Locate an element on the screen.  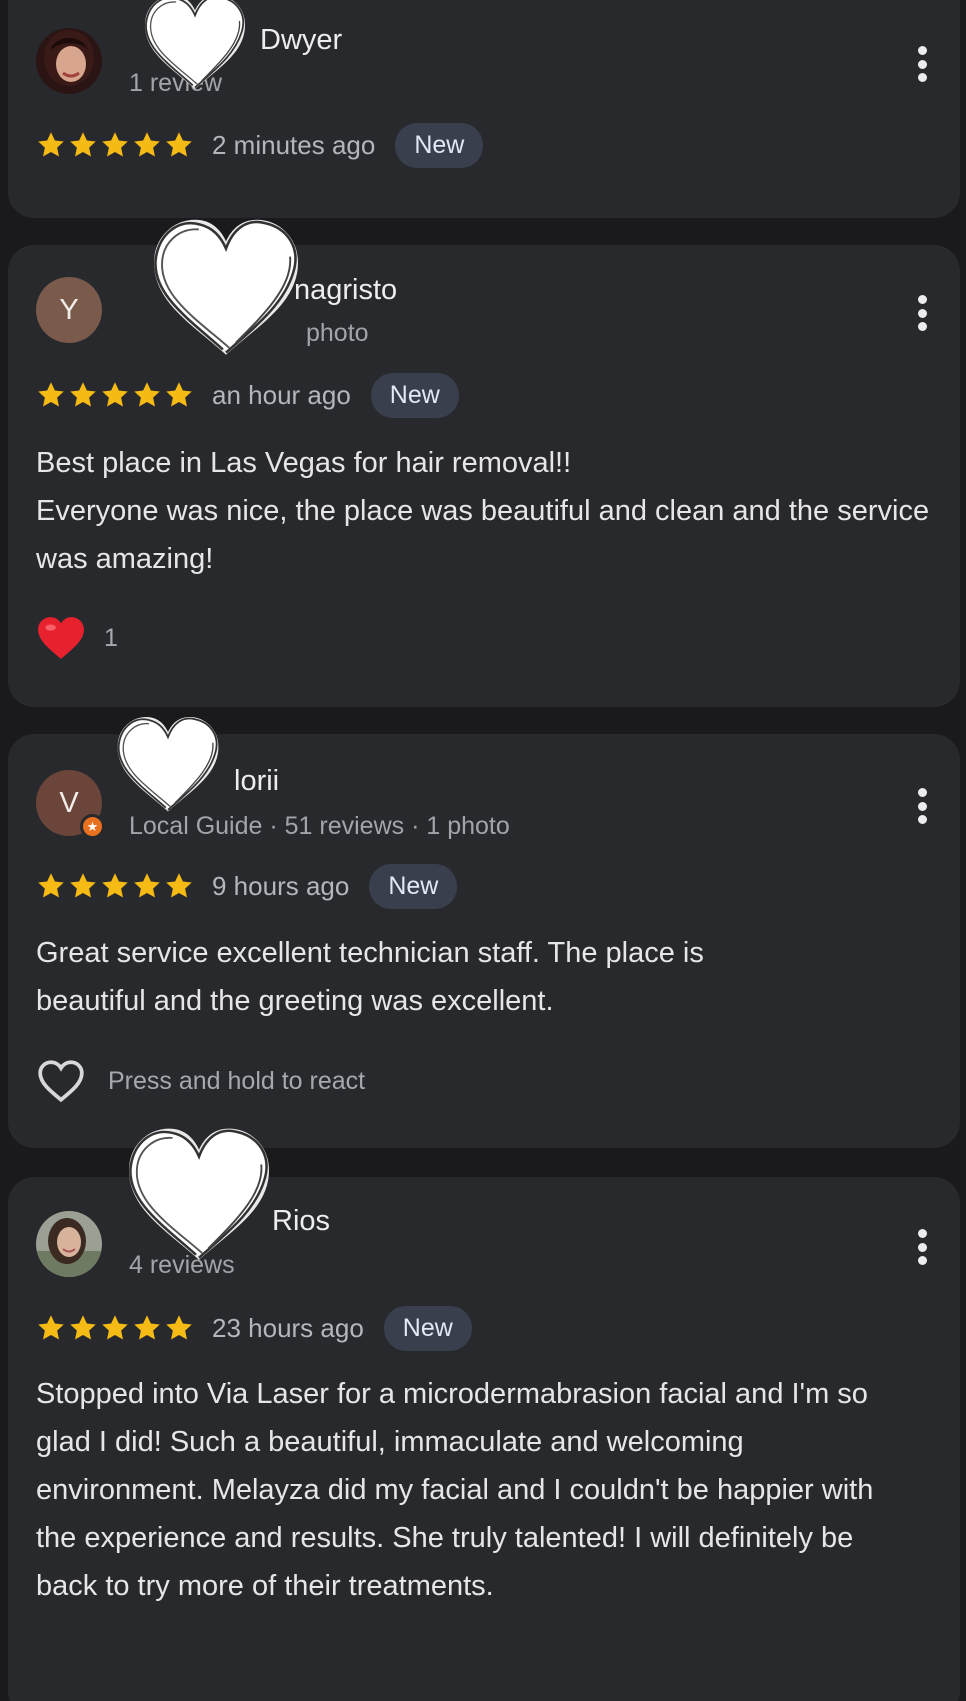
review-time: 2 minutes ago is located at coordinates (294, 144).